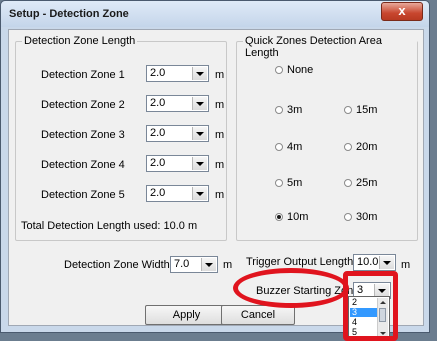 The height and width of the screenshot is (341, 437). Describe the element at coordinates (220, 105) in the screenshot. I see `zone-2-unit: m` at that location.